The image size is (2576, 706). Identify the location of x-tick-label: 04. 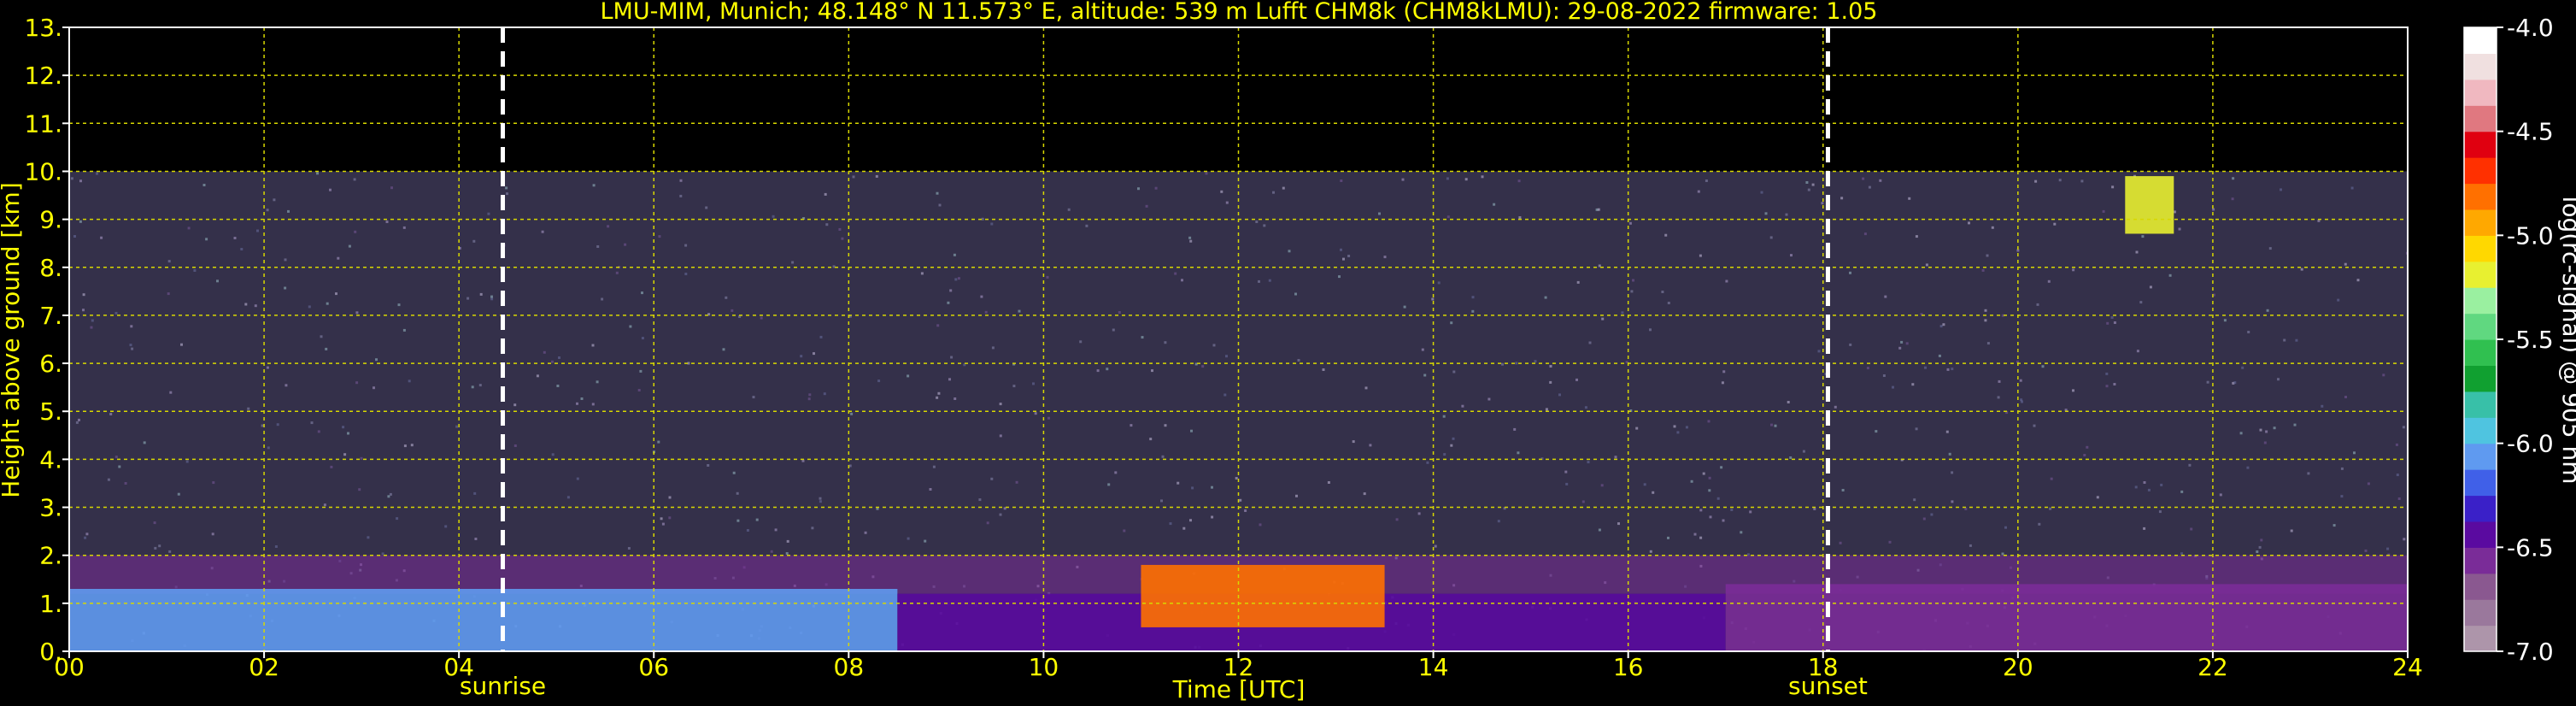
(458, 667).